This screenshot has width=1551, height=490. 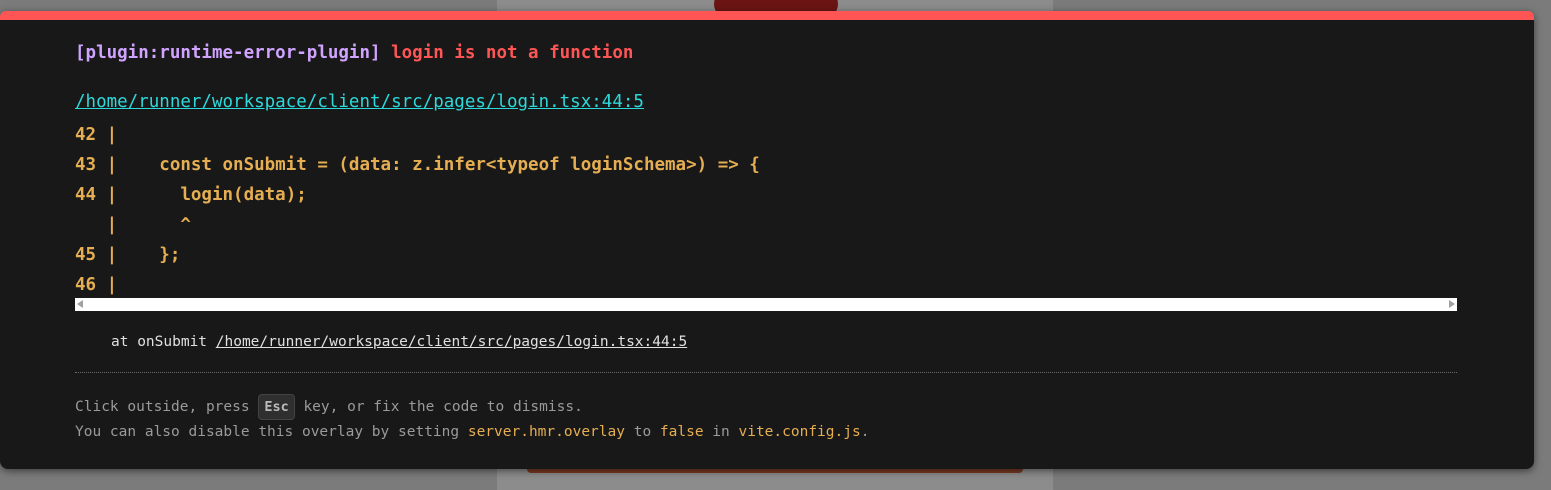 I want to click on divider, so click(x=766, y=372).